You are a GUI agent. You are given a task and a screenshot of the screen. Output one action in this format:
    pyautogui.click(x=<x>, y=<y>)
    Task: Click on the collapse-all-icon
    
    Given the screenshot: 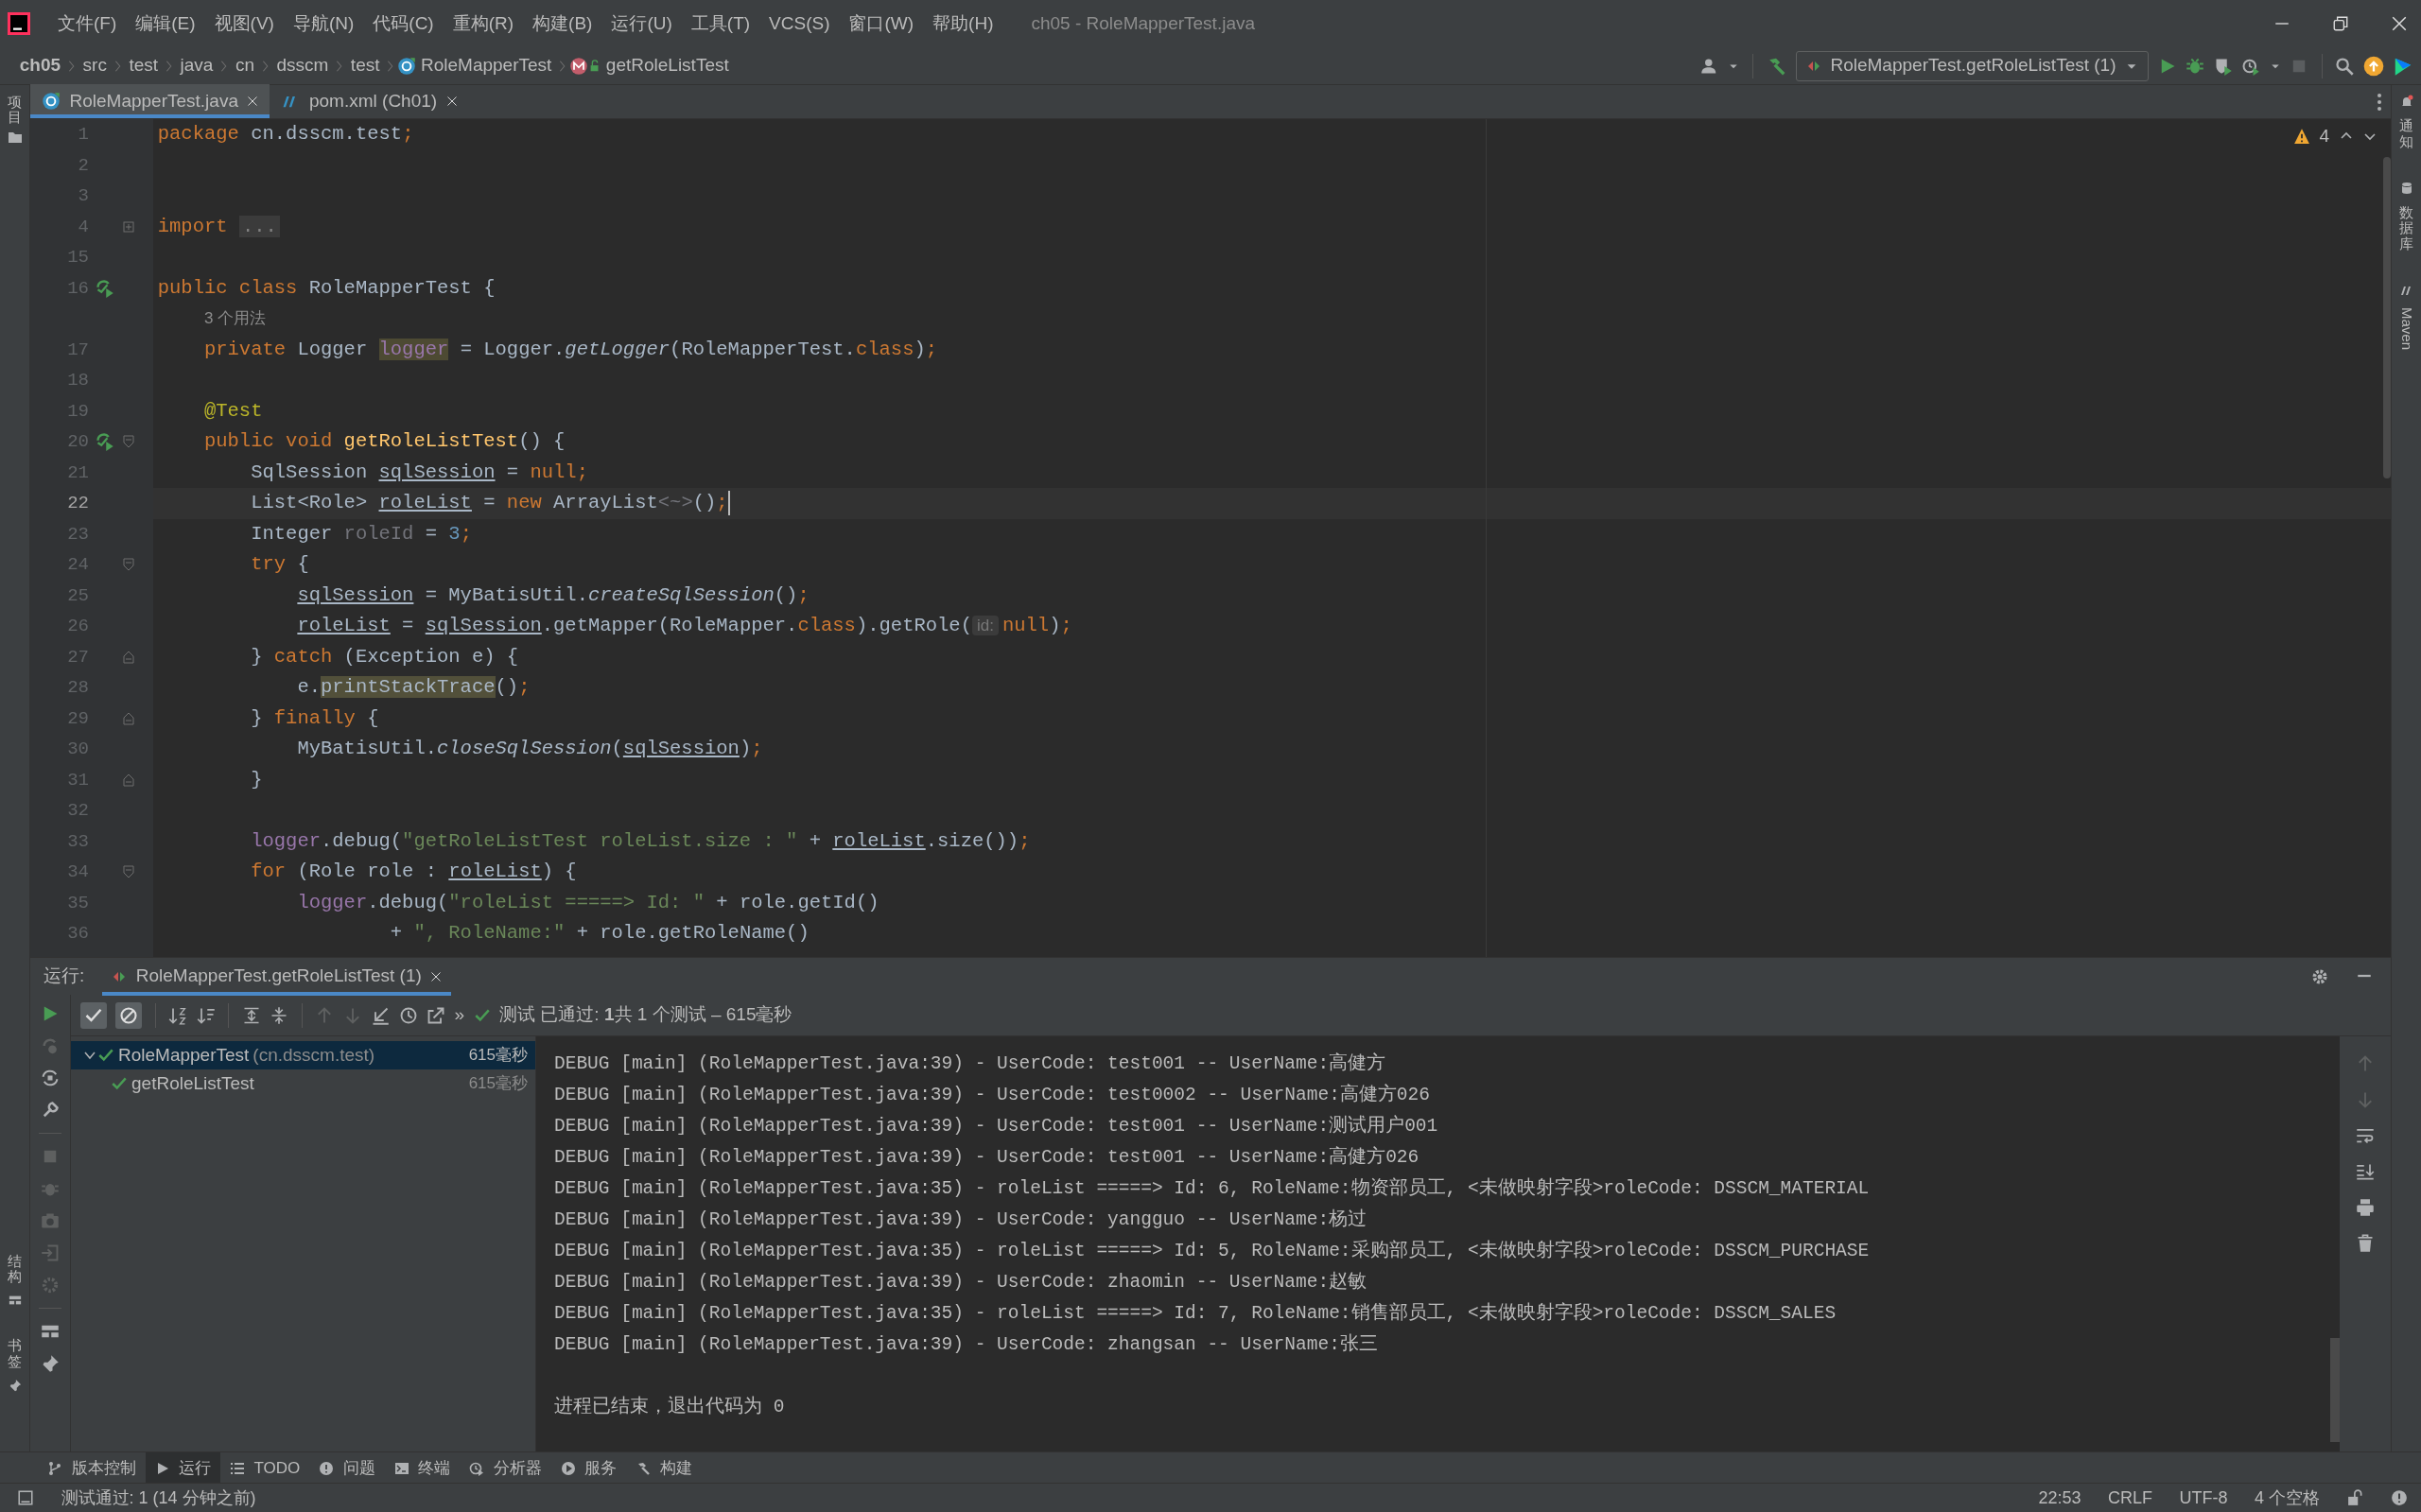 What is the action you would take?
    pyautogui.click(x=279, y=1015)
    